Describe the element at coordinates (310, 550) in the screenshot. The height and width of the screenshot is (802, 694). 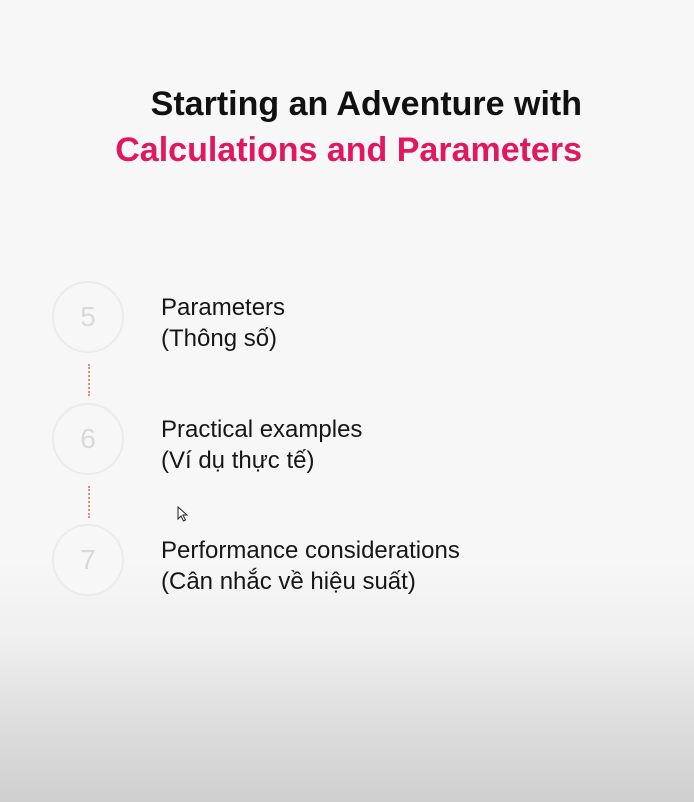
I see `step-title-7: Performance considerations` at that location.